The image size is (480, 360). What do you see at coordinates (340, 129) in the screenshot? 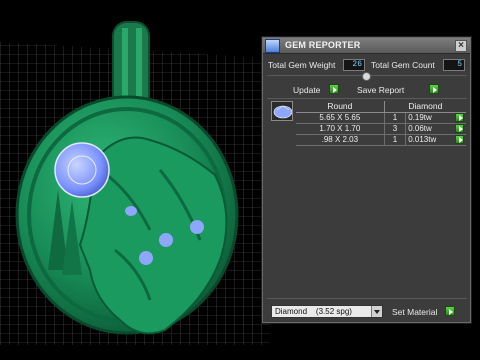
I see `gem-size: 1.70 X 1.70` at bounding box center [340, 129].